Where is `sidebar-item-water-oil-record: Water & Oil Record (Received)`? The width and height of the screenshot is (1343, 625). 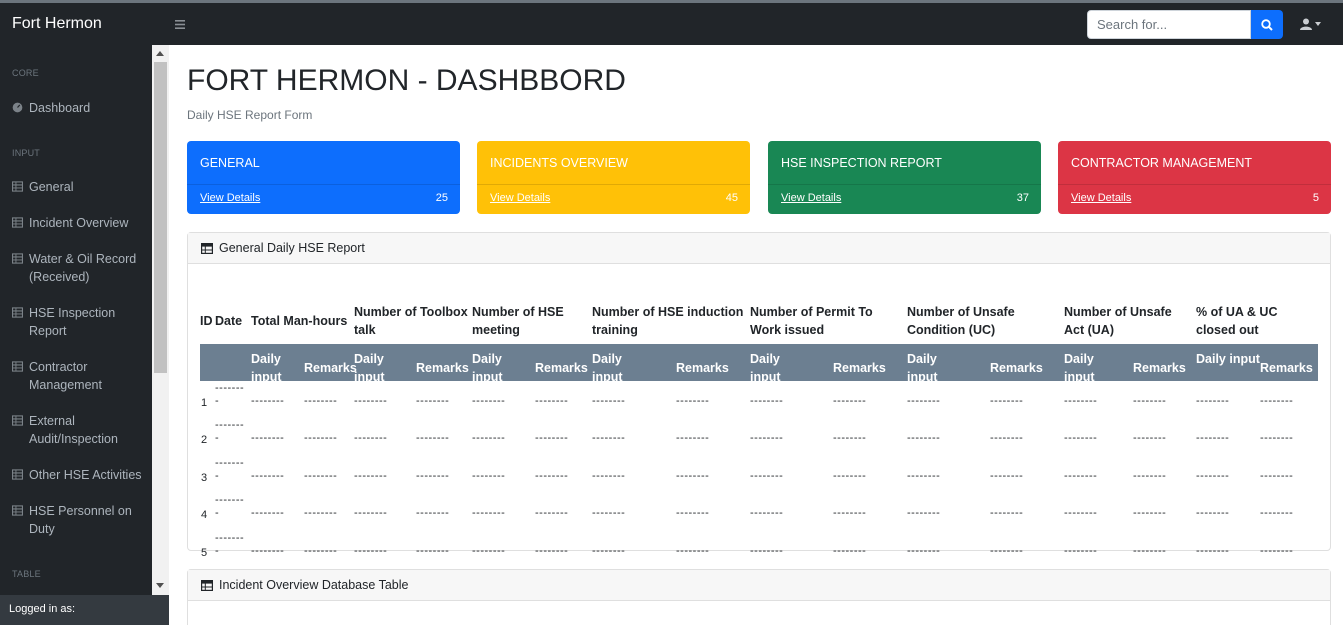 sidebar-item-water-oil-record: Water & Oil Record (Received) is located at coordinates (79, 268).